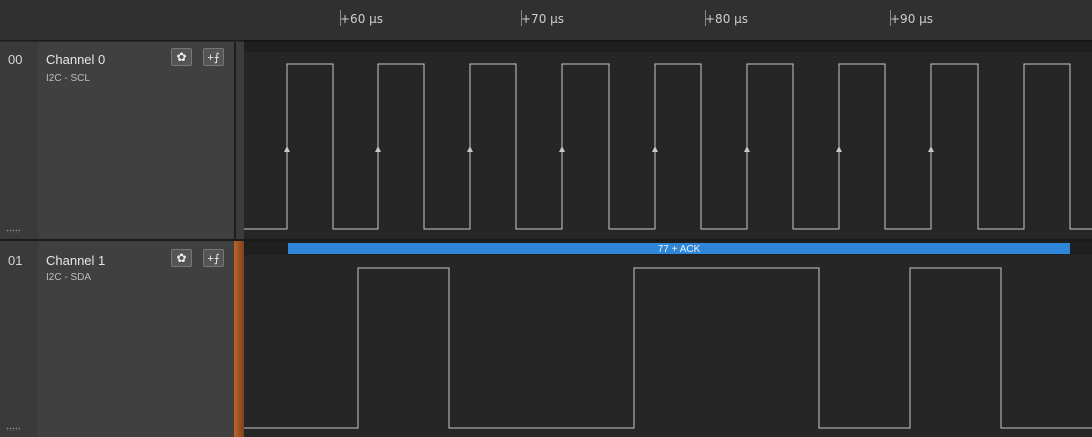 The width and height of the screenshot is (1092, 437). Describe the element at coordinates (19, 140) in the screenshot. I see `channel-index-column: 00` at that location.